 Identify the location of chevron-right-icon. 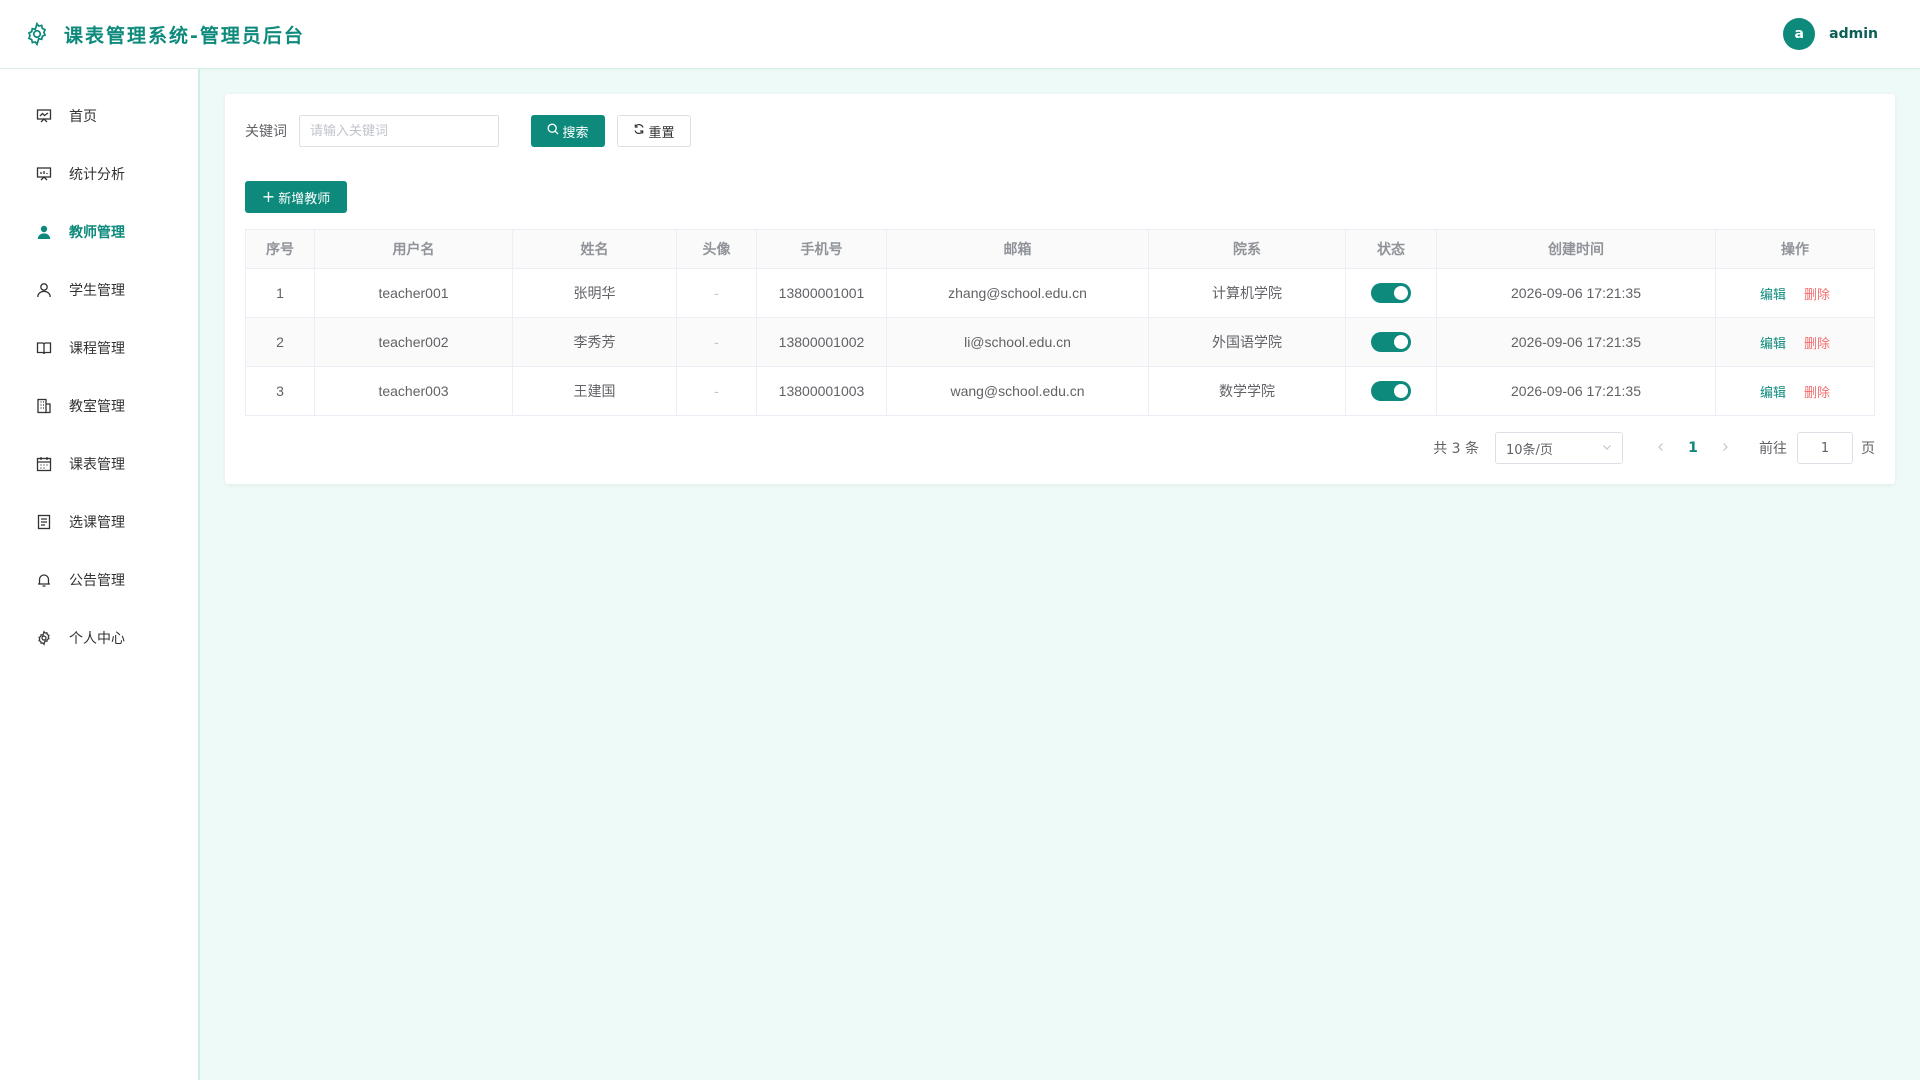
(1725, 447).